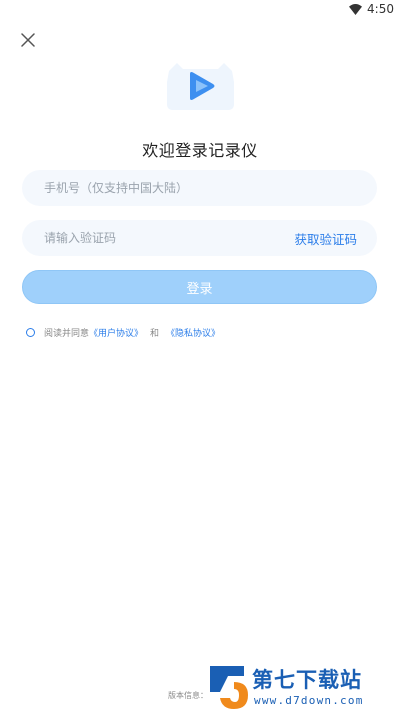 The width and height of the screenshot is (400, 711). I want to click on wifi-icon, so click(356, 9).